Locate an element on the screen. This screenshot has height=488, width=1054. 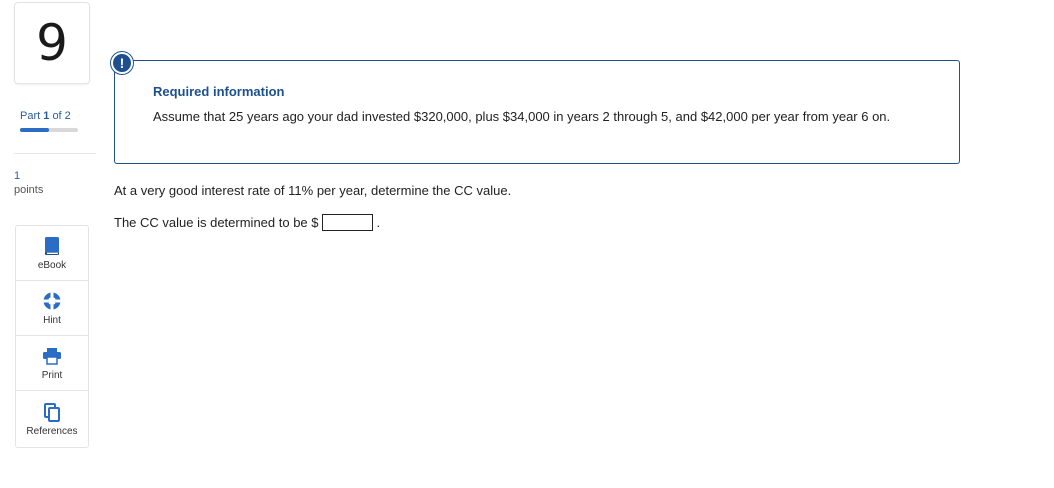
part-progress-bar is located at coordinates (49, 130).